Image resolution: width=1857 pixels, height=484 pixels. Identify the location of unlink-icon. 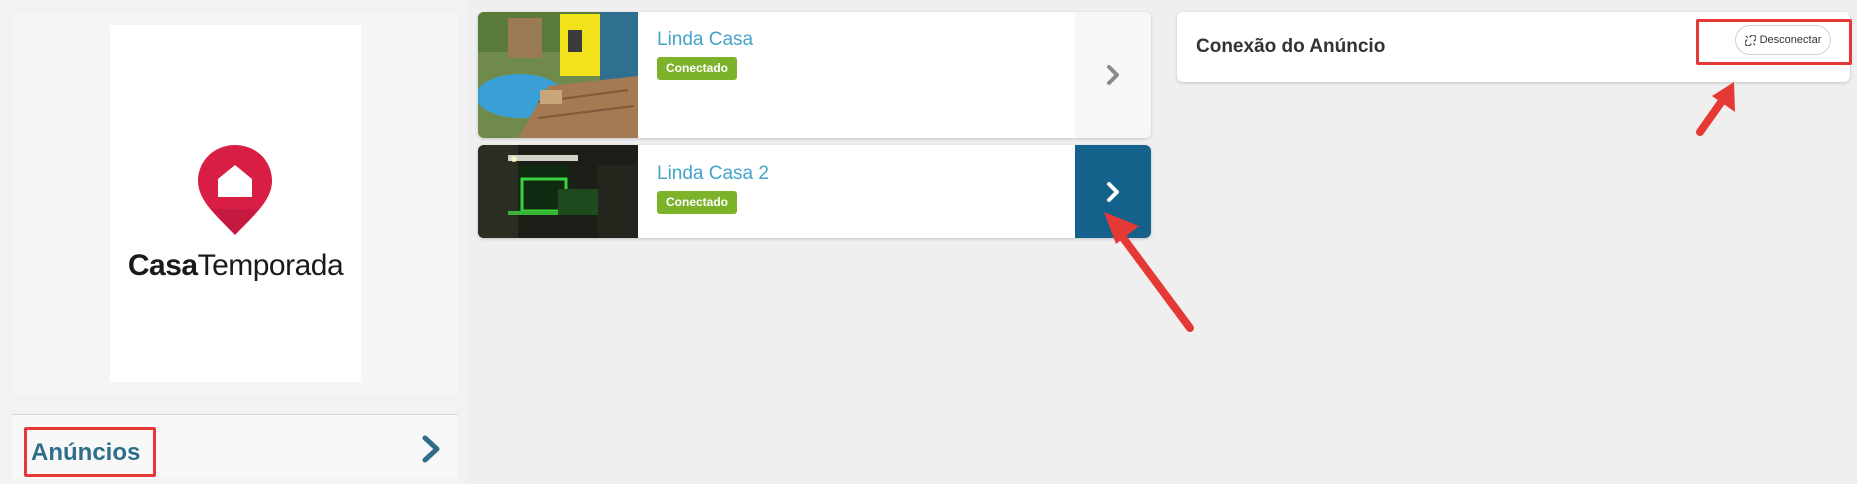
(1750, 40).